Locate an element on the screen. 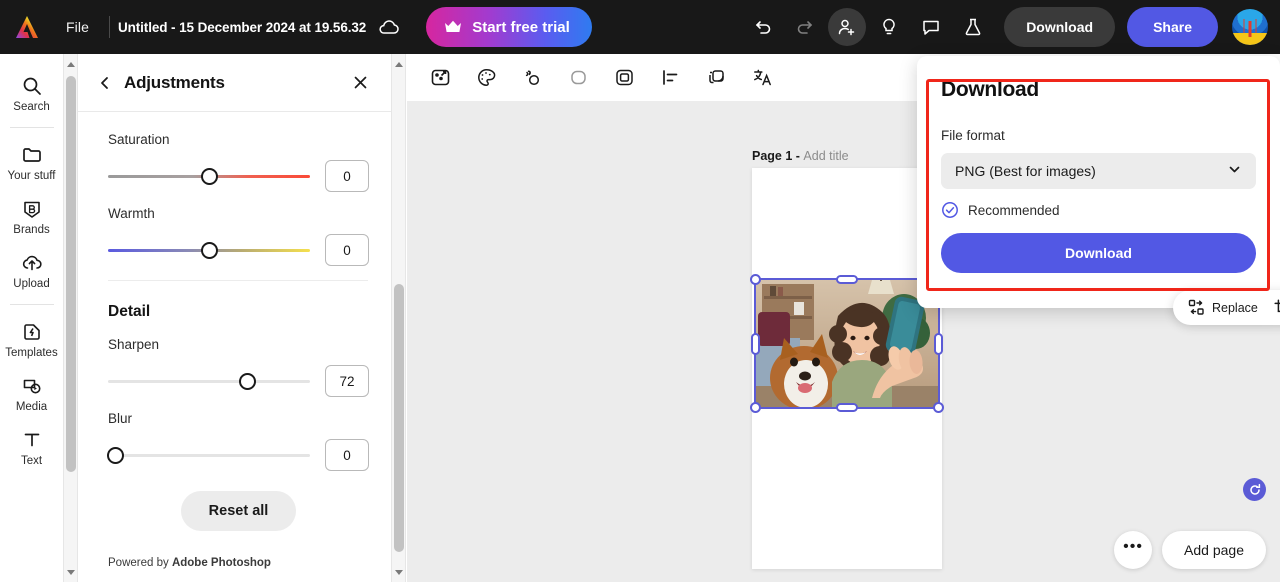  recommended-label: Recommended is located at coordinates (1014, 210).